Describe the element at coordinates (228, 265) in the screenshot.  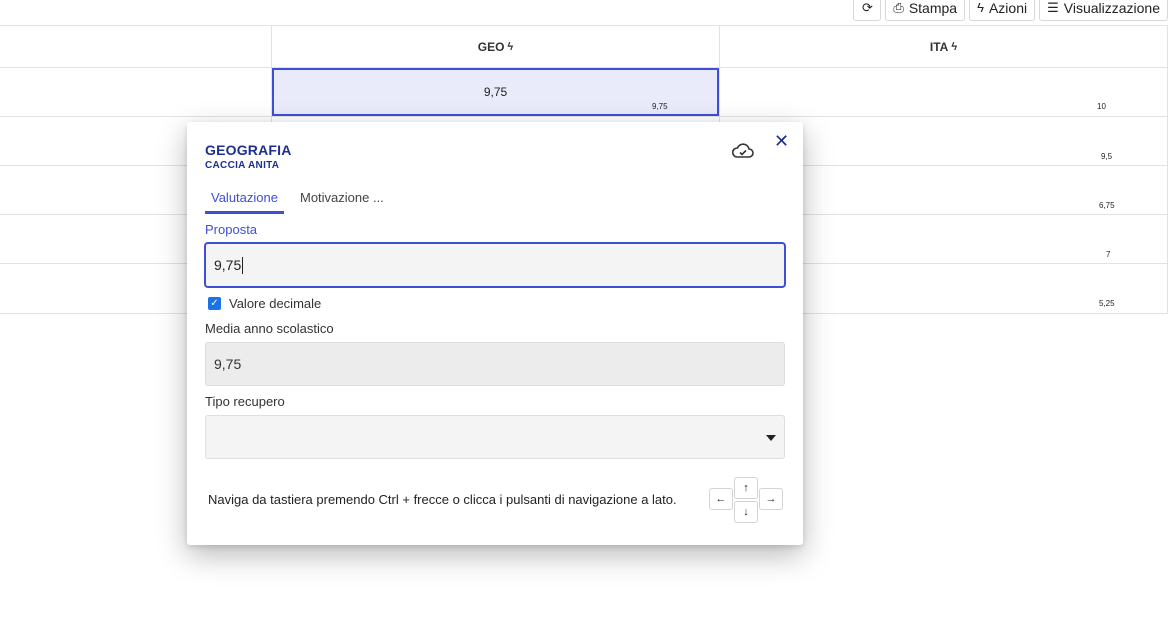
I see `proposta-value: 9,75` at that location.